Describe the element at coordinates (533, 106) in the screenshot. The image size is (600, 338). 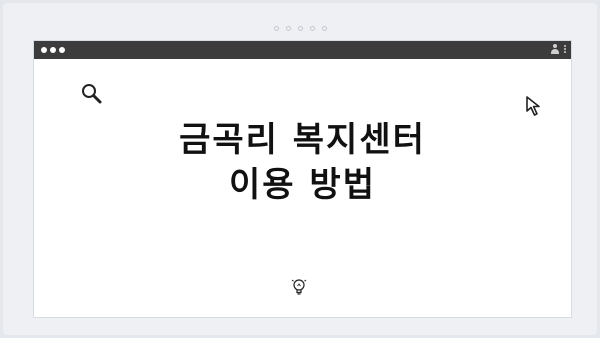
I see `cursor-icon` at that location.